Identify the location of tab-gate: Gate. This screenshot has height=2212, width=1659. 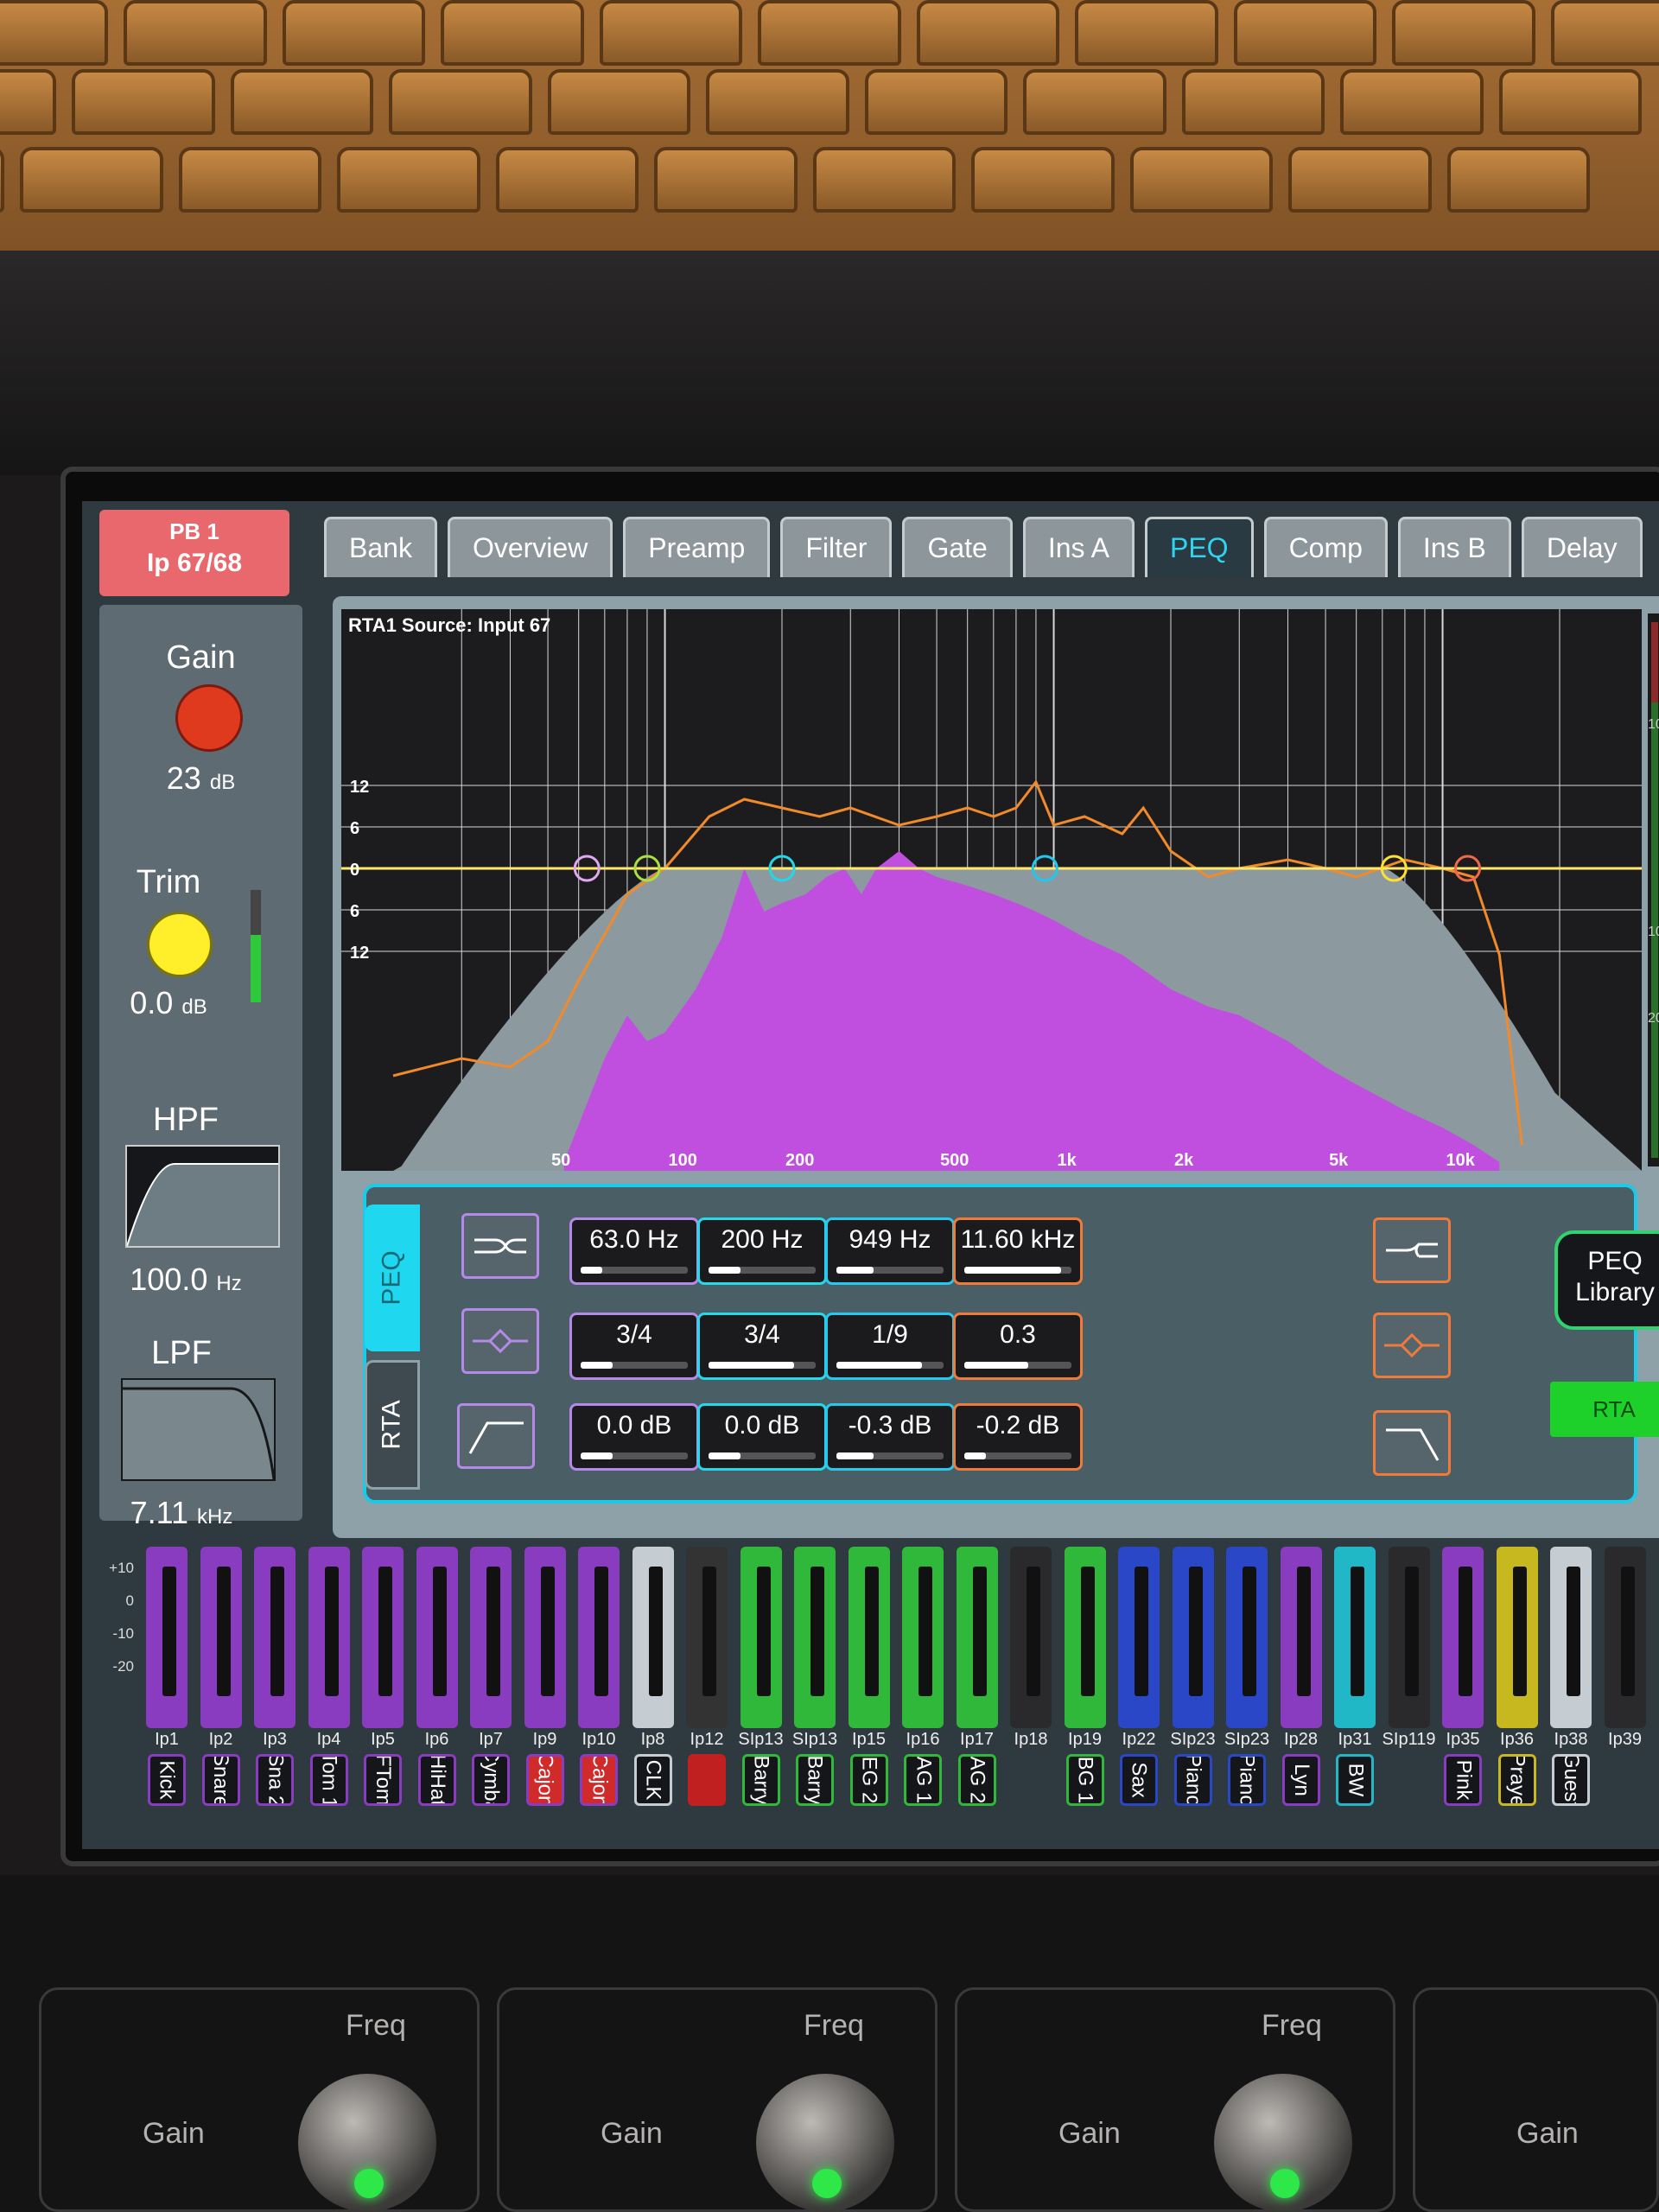
(957, 547).